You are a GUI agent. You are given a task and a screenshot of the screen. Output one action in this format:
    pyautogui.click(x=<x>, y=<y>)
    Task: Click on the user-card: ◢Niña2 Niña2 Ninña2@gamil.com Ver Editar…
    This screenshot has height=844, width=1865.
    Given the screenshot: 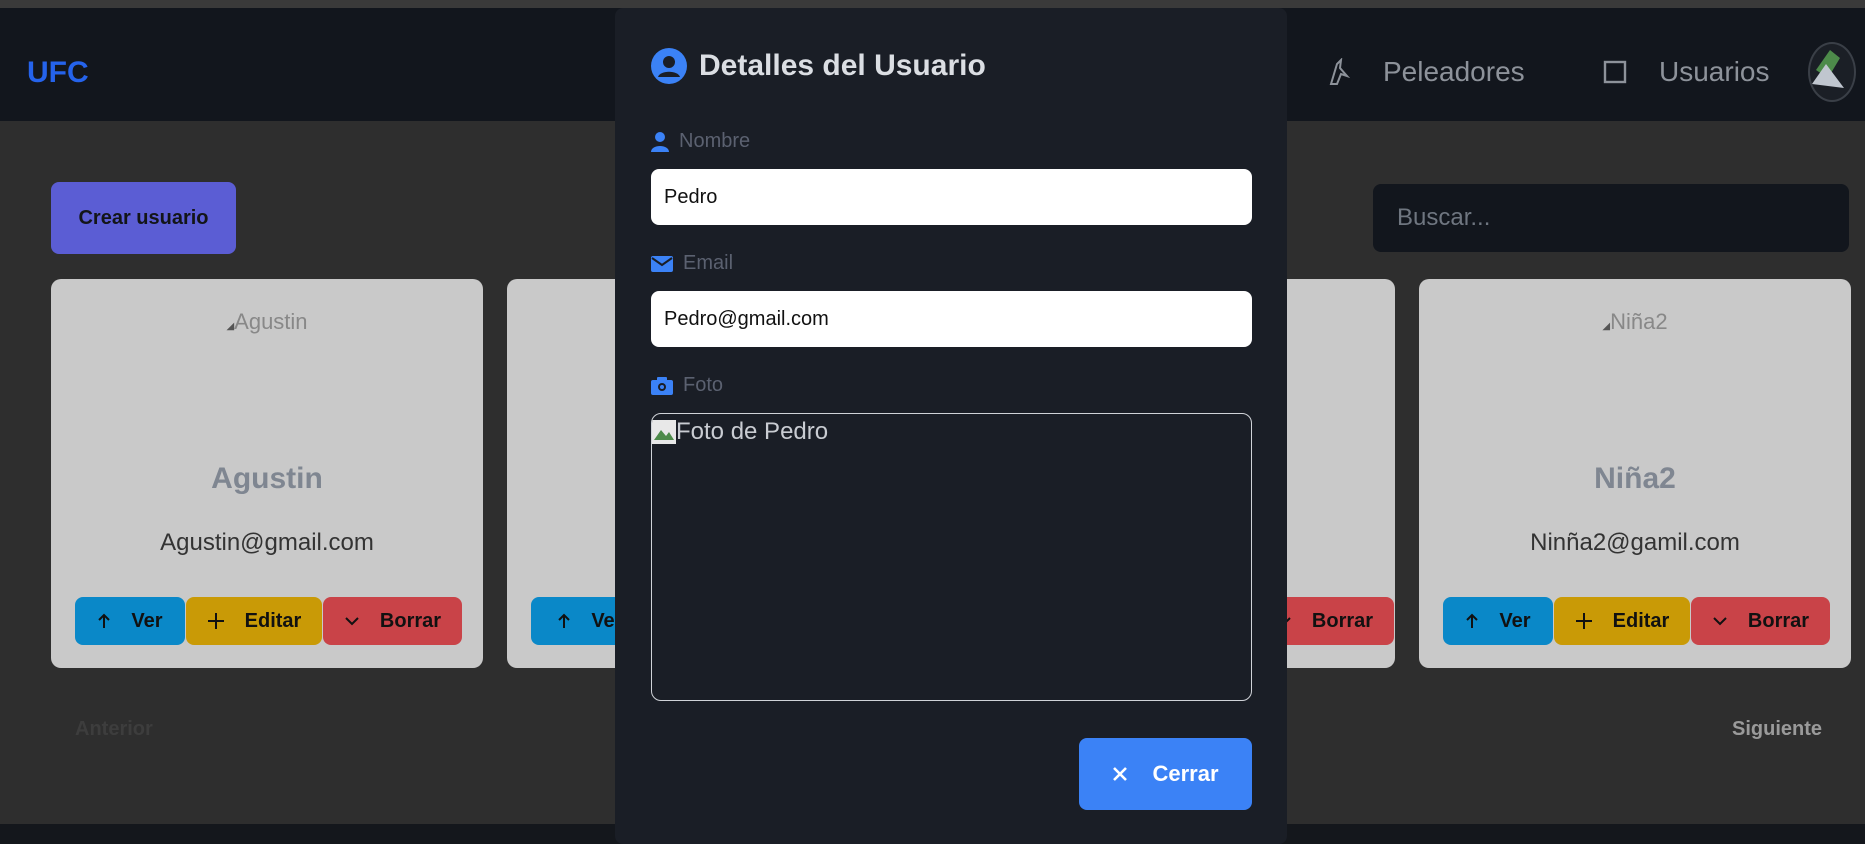 What is the action you would take?
    pyautogui.click(x=1635, y=473)
    